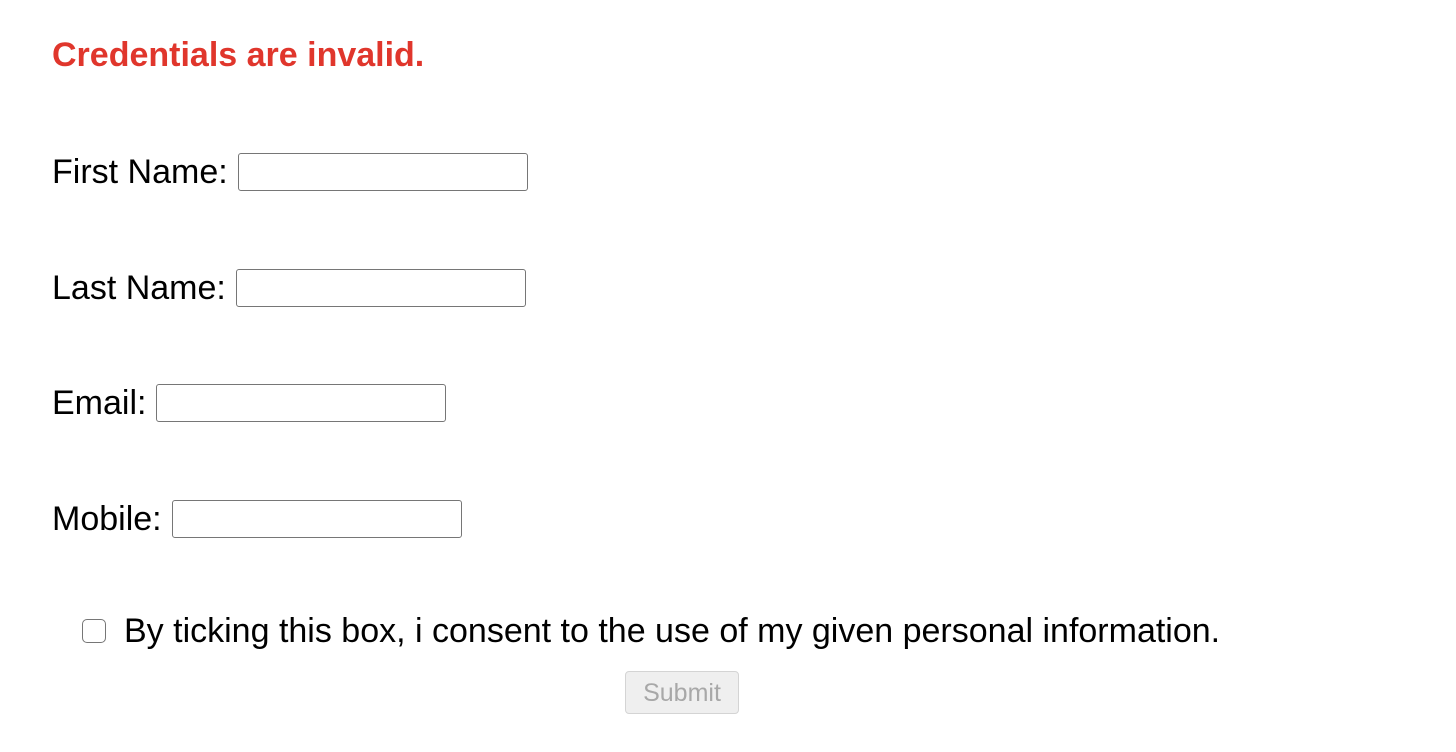 The image size is (1456, 752). Describe the element at coordinates (99, 403) in the screenshot. I see `email-label: Email:` at that location.